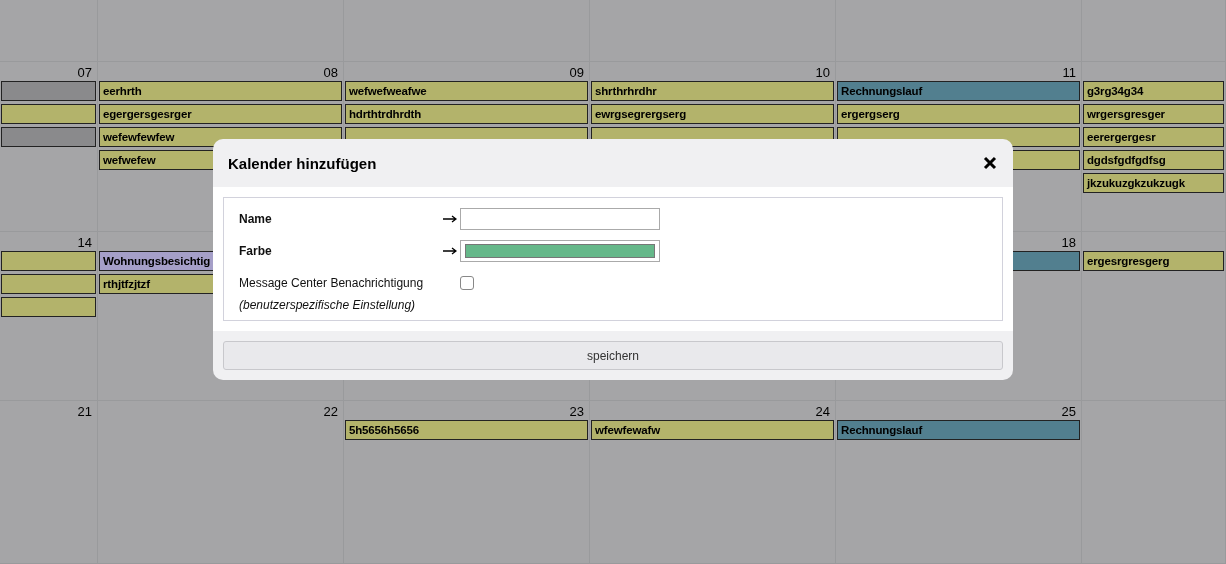 The image size is (1226, 564). Describe the element at coordinates (576, 411) in the screenshot. I see `day-number: 23` at that location.